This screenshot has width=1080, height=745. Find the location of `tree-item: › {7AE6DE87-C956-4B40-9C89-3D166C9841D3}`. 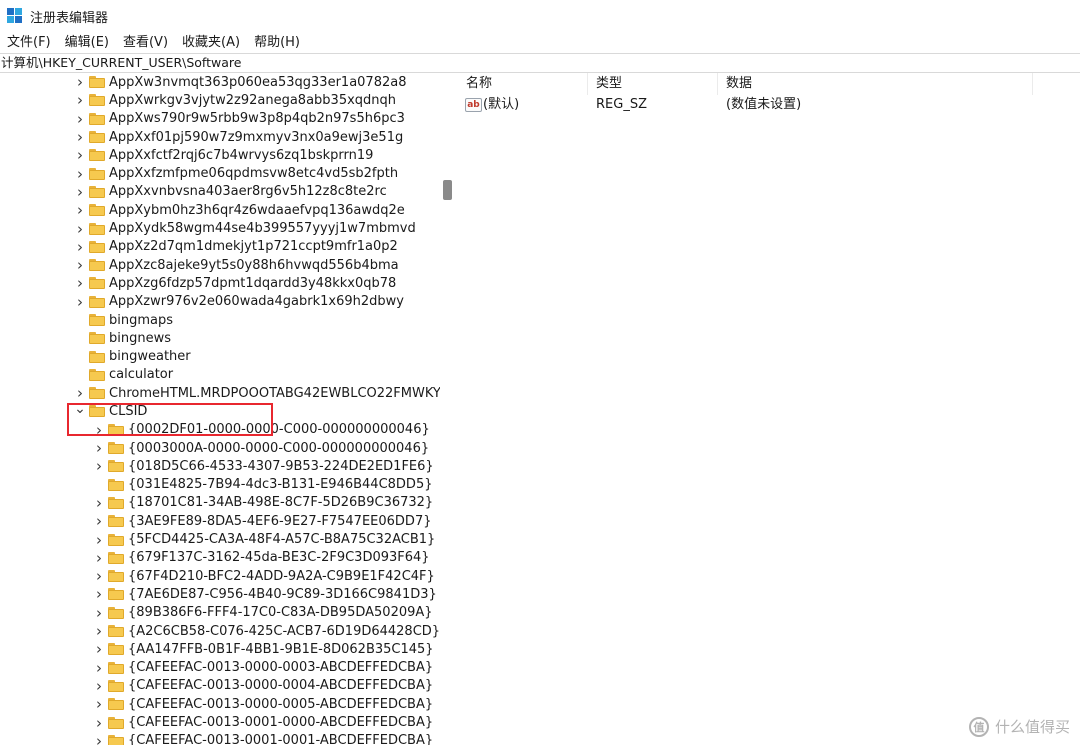

tree-item: › {7AE6DE87-C956-4B40-9C89-3D166C9841D3} is located at coordinates (220, 594).